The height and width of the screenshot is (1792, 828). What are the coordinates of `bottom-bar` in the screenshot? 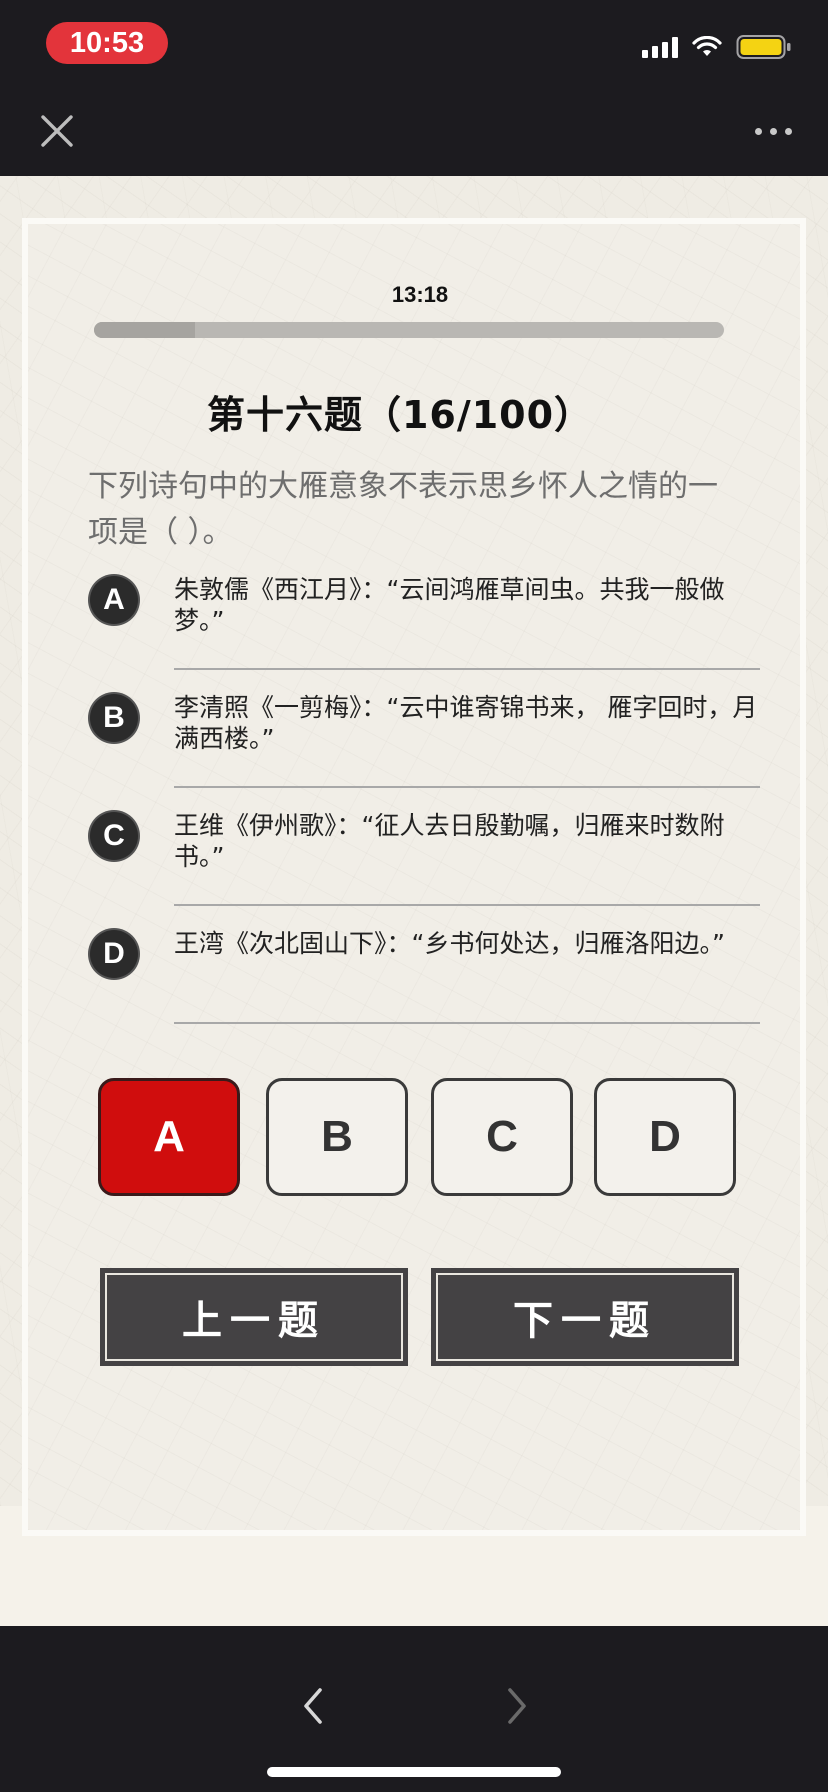 It's located at (414, 1709).